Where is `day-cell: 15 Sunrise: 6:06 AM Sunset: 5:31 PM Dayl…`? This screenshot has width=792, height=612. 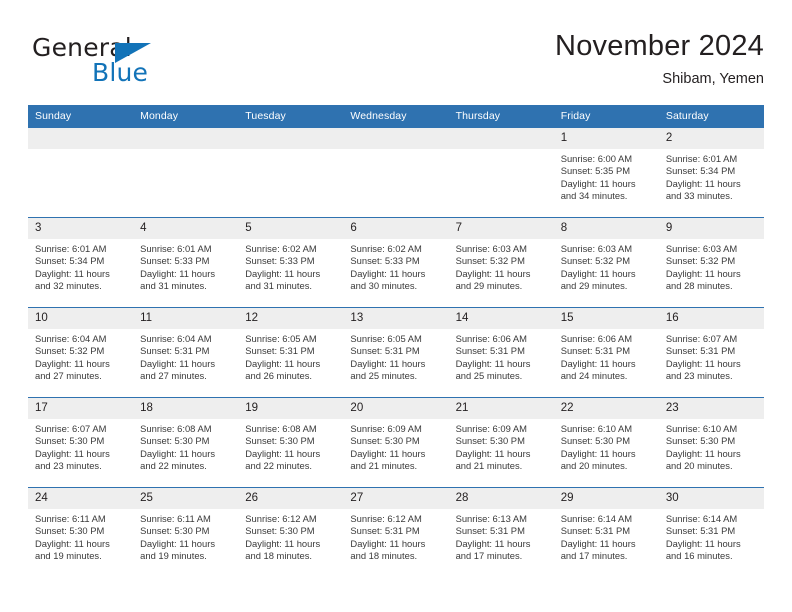
day-cell: 15 Sunrise: 6:06 AM Sunset: 5:31 PM Dayl… is located at coordinates (606, 352).